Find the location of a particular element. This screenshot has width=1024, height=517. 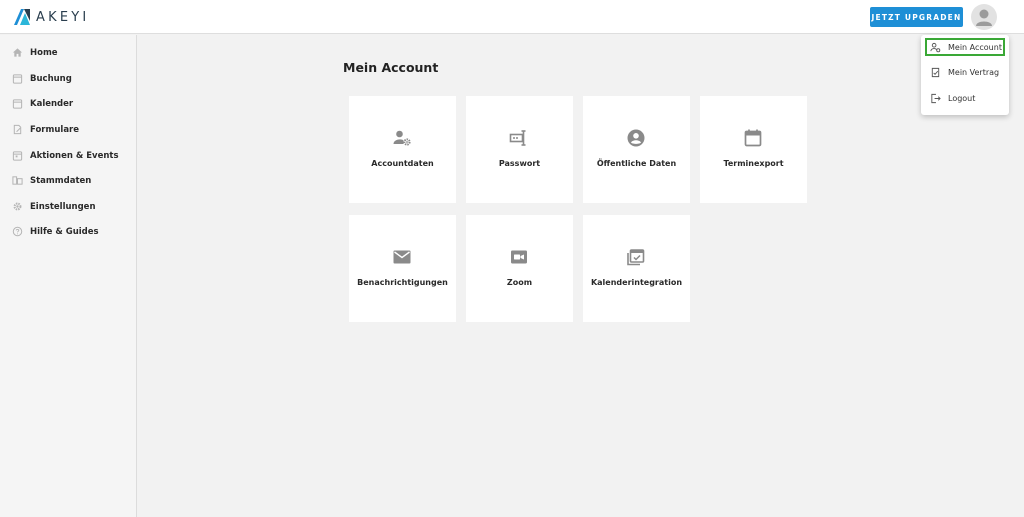

akeyi-logo-icon is located at coordinates (22, 17).